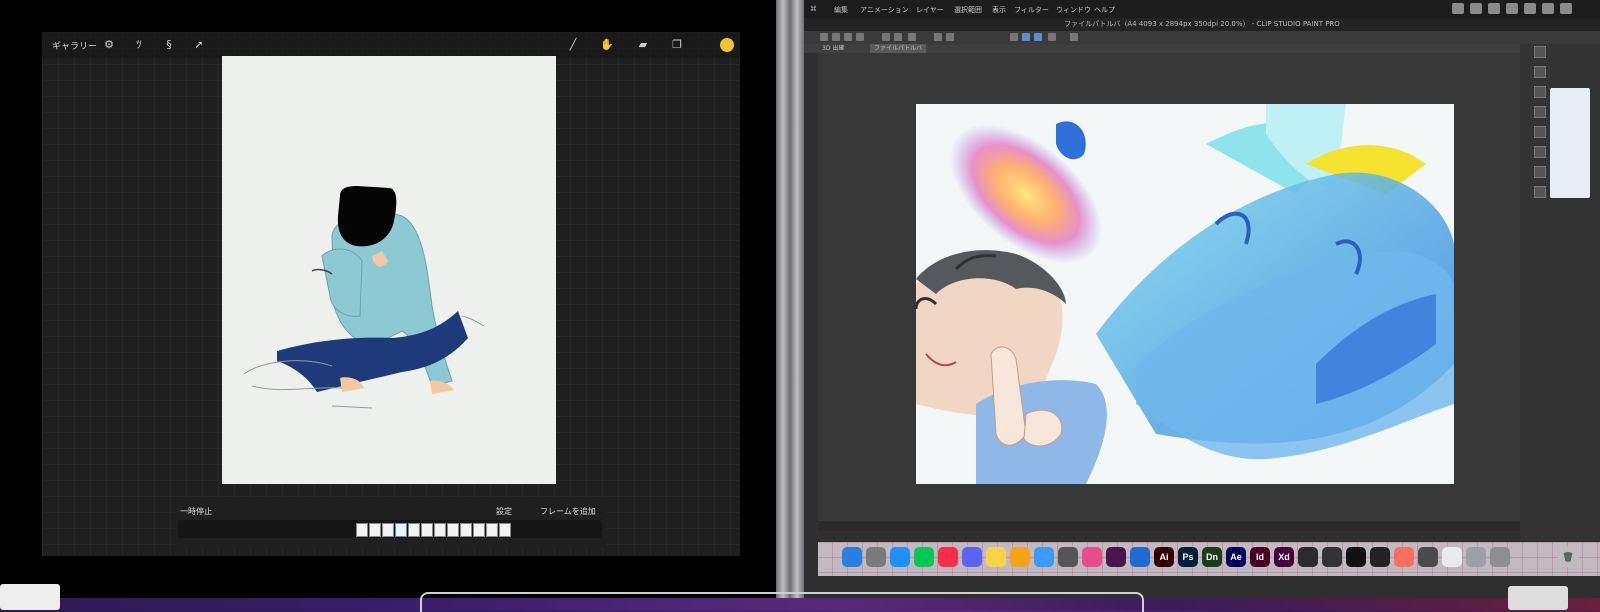 The image size is (1600, 612). I want to click on dock-app-icon: Id, so click(1260, 557).